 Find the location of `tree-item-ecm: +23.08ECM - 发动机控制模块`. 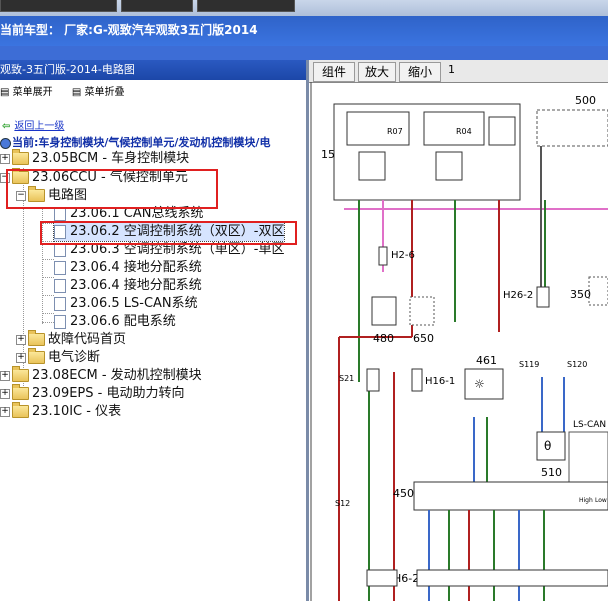

tree-item-ecm: +23.08ECM - 发动机控制模块 is located at coordinates (101, 375).